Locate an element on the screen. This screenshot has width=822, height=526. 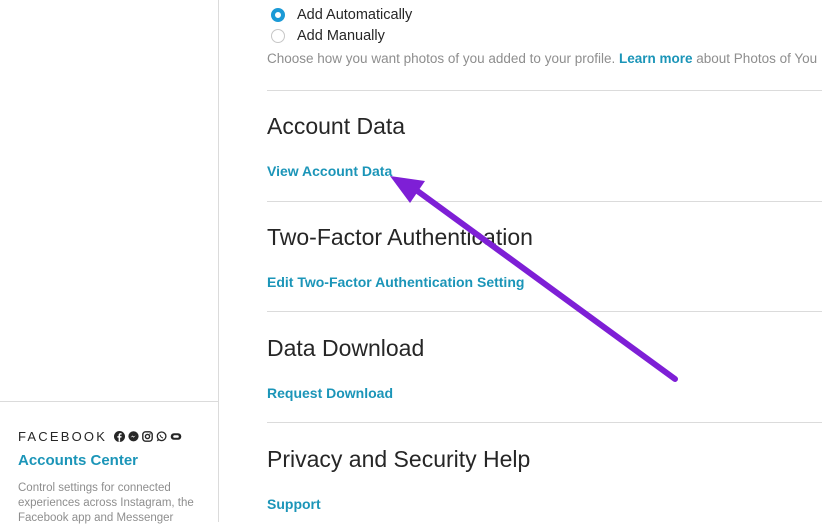
facebook-brand-row: FACEBOOK is located at coordinates (118, 436).